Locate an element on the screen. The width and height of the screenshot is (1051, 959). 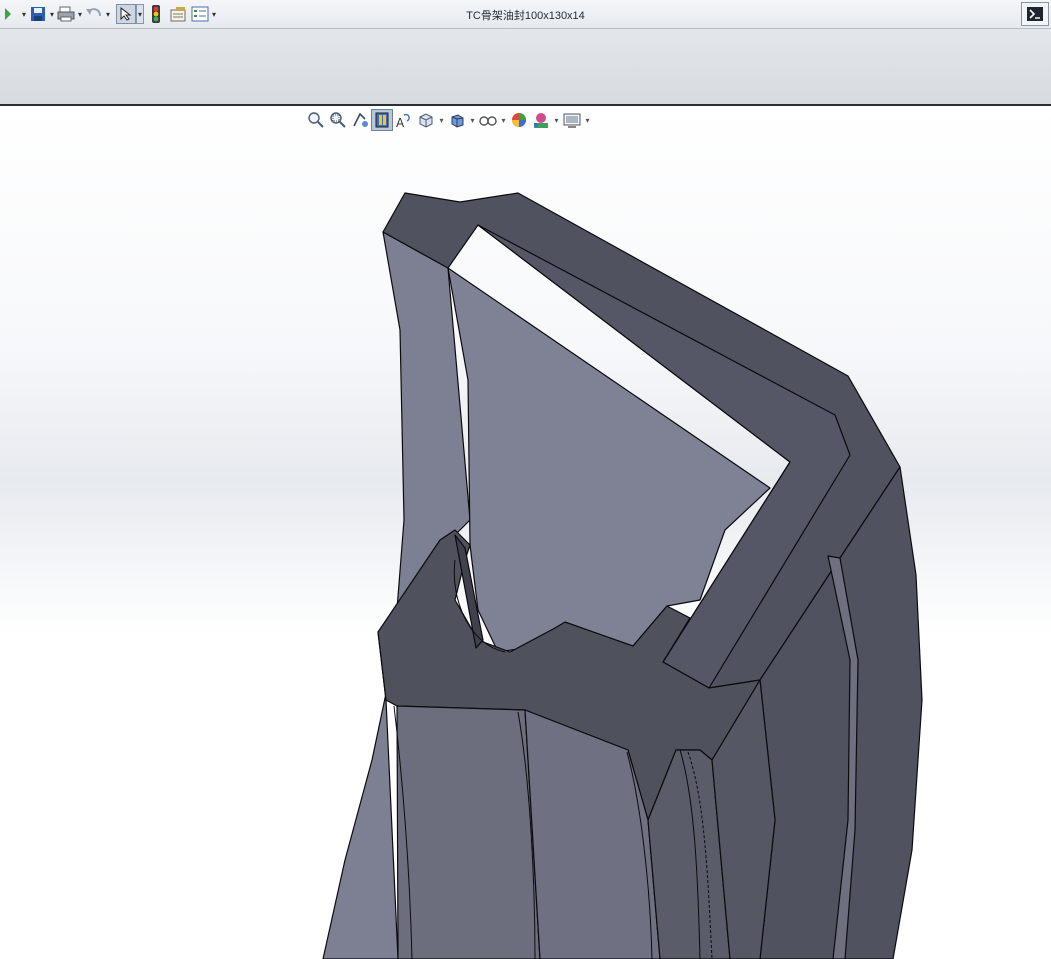
view-orientation-icon is located at coordinates (426, 120).